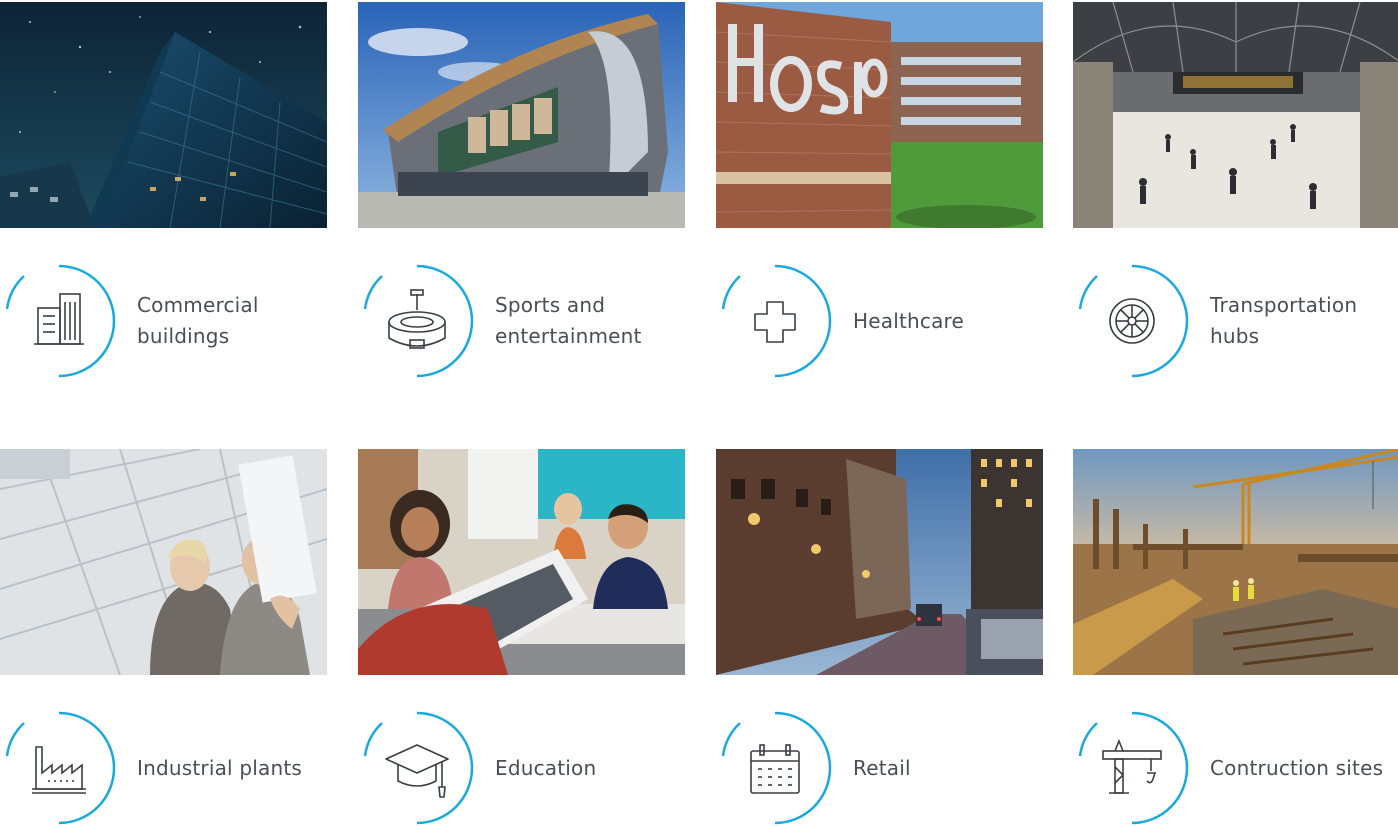 The image size is (1398, 827). What do you see at coordinates (163, 562) in the screenshot?
I see `industrial-plants-photo` at bounding box center [163, 562].